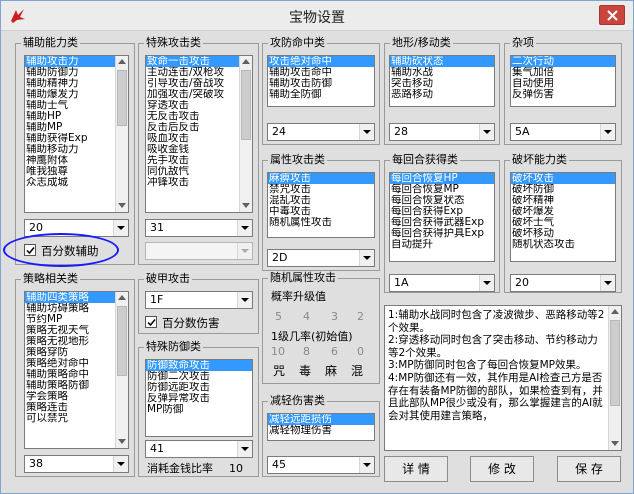 The height and width of the screenshot is (494, 634). I want to click on percent-damage-checkbox, so click(151, 322).